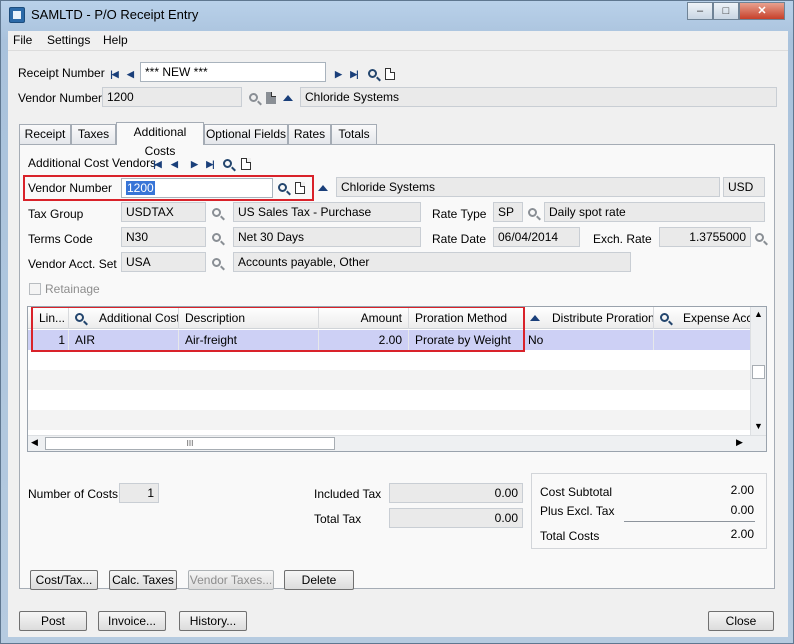 The image size is (794, 644). I want to click on menu-bar: File Settings Help, so click(398, 41).